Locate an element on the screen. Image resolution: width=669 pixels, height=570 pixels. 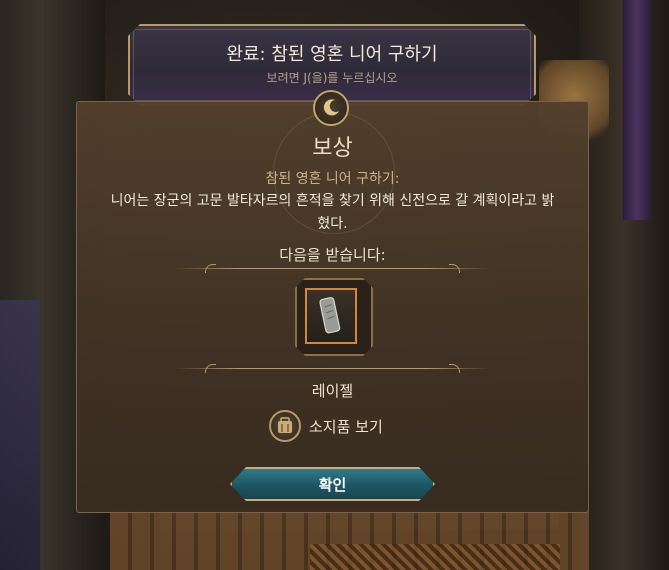
crescent-icon is located at coordinates (331, 107).